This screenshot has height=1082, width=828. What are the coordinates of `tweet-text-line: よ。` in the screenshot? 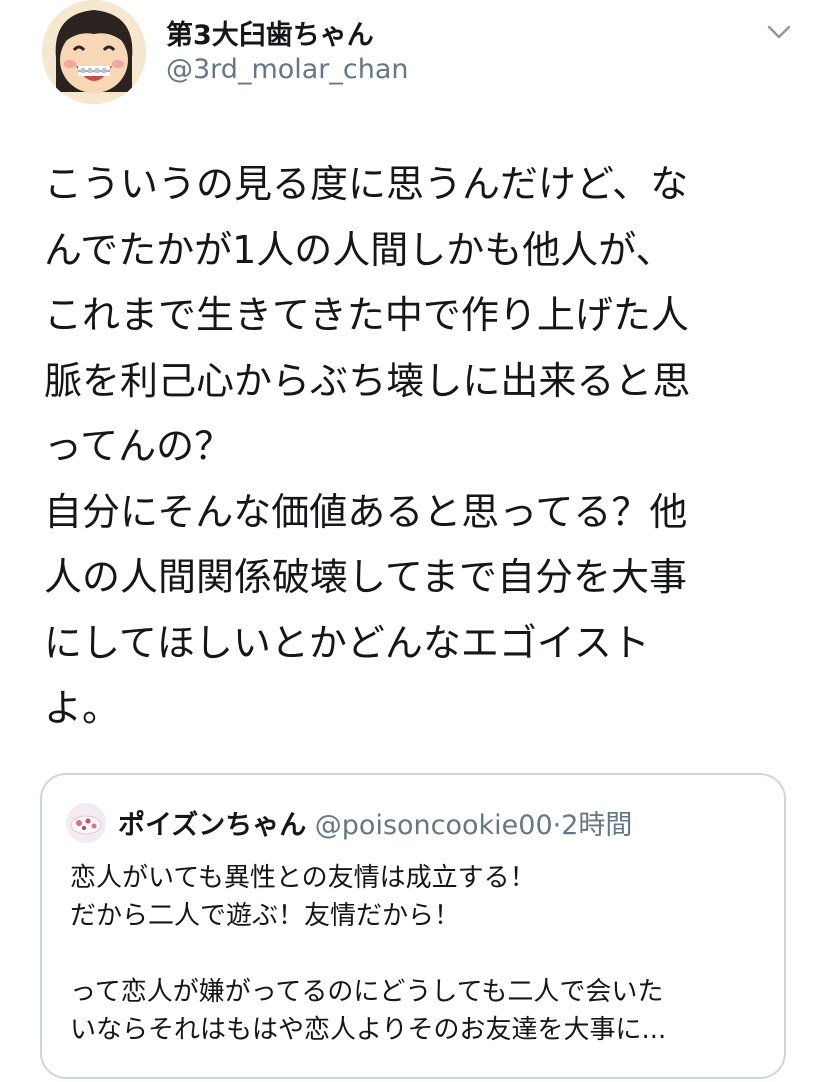 It's located at (82, 708).